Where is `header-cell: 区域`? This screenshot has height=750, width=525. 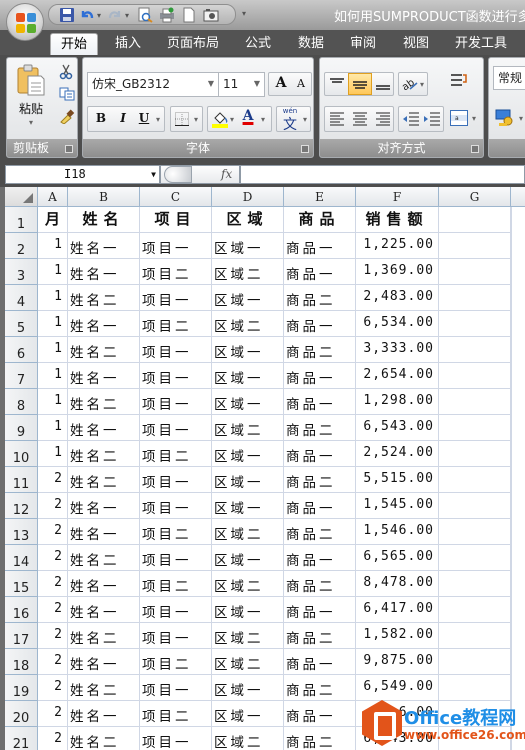
header-cell: 区域 is located at coordinates (248, 220).